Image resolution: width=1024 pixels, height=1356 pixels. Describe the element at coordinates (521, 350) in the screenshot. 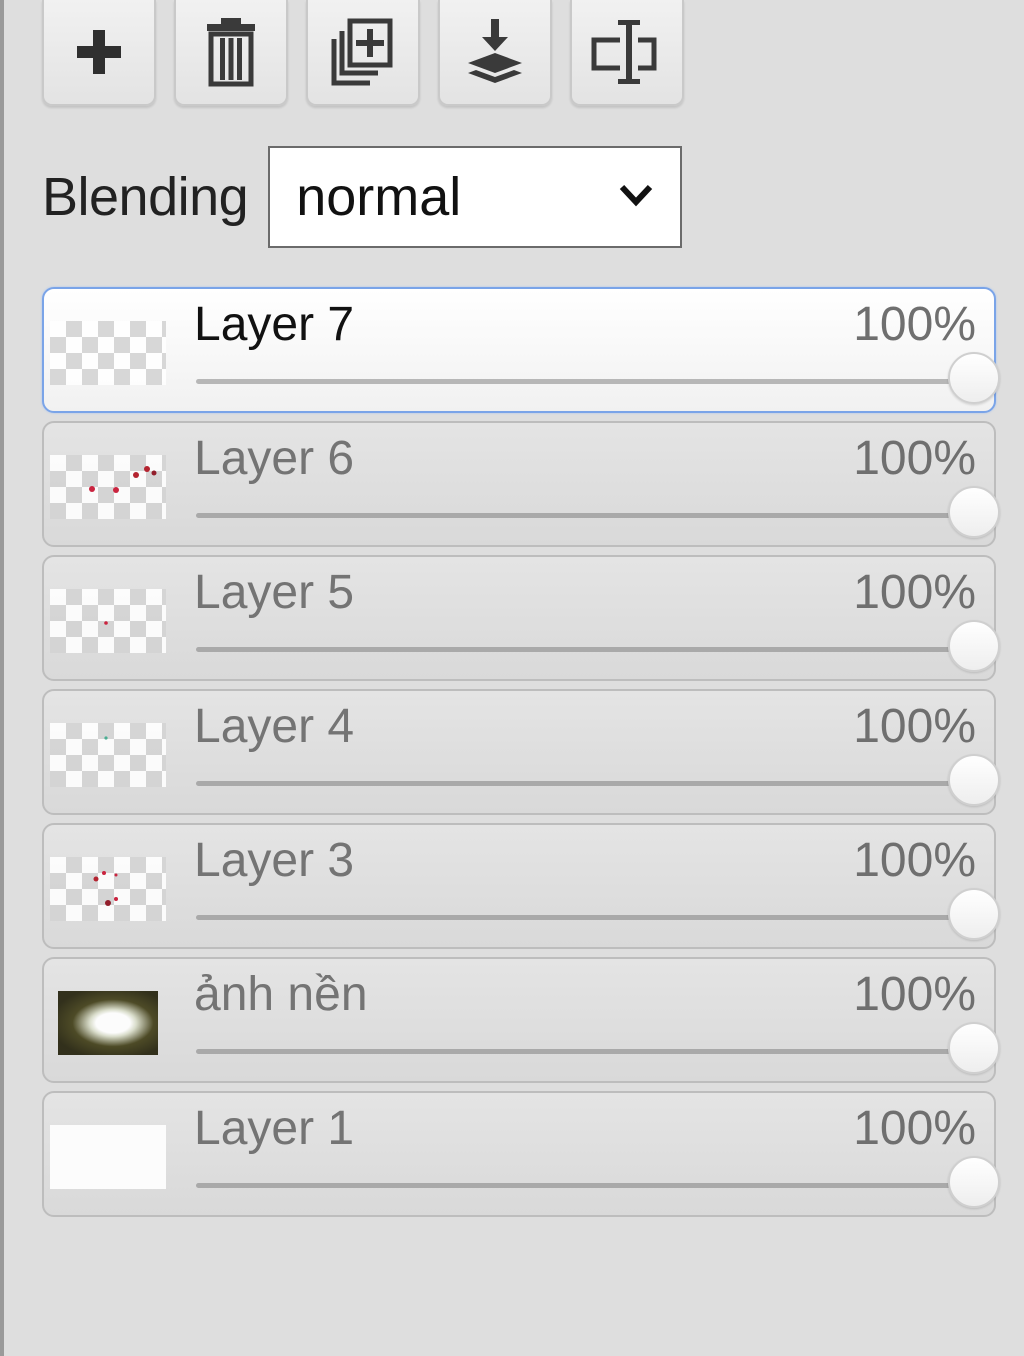

I see `layer-row: Layer 7 100%` at that location.